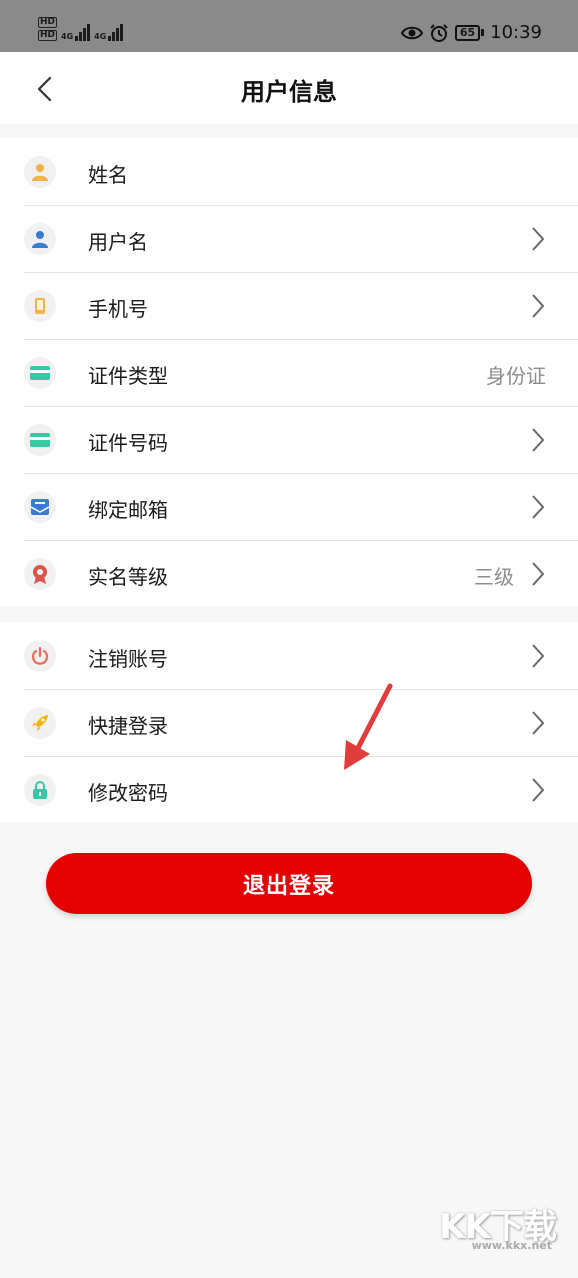 The height and width of the screenshot is (1278, 578). Describe the element at coordinates (108, 175) in the screenshot. I see `list-item-label: 姓名` at that location.